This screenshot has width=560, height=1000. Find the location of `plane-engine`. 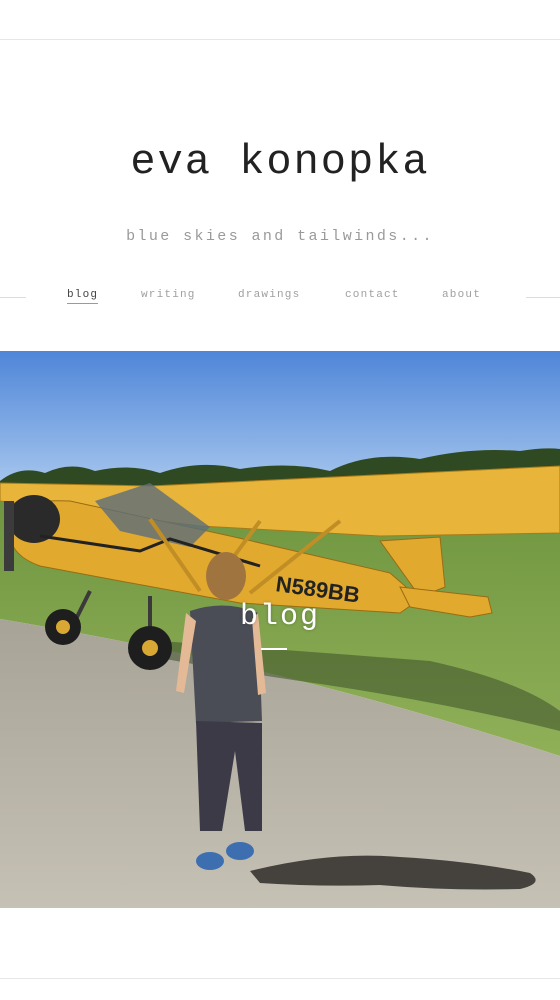

plane-engine is located at coordinates (34, 519).